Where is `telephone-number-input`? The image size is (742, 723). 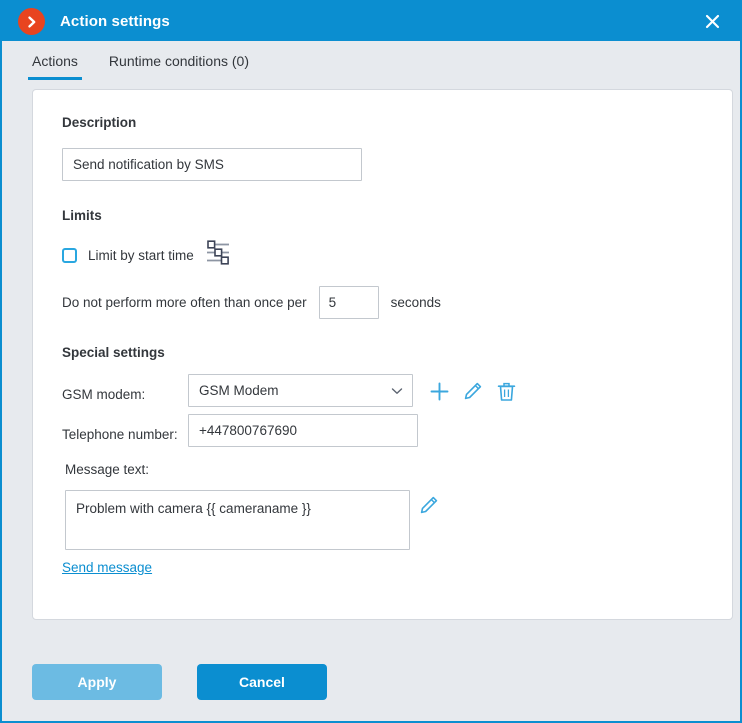 telephone-number-input is located at coordinates (303, 430).